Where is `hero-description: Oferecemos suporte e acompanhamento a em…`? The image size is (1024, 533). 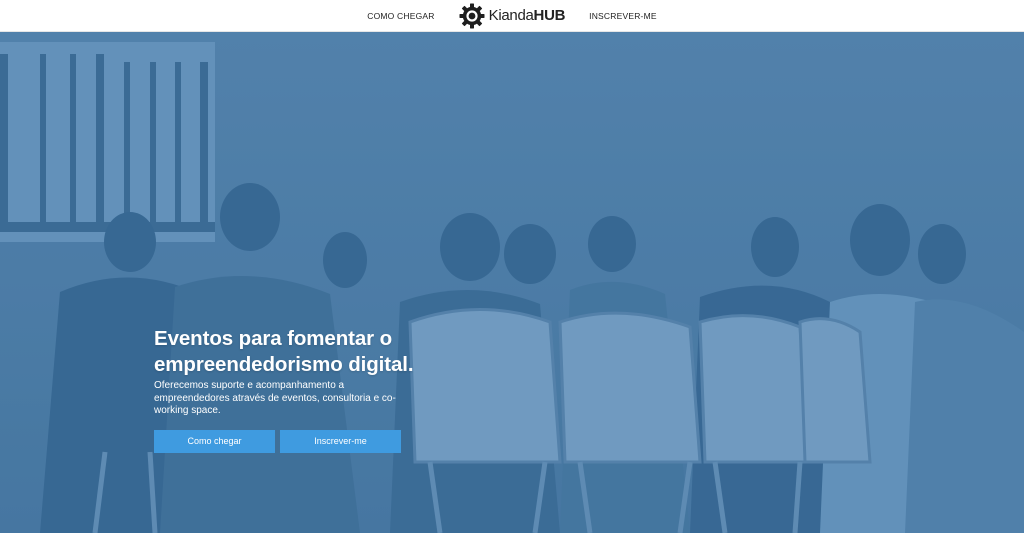 hero-description: Oferecemos suporte e acompanhamento a em… is located at coordinates (275, 398).